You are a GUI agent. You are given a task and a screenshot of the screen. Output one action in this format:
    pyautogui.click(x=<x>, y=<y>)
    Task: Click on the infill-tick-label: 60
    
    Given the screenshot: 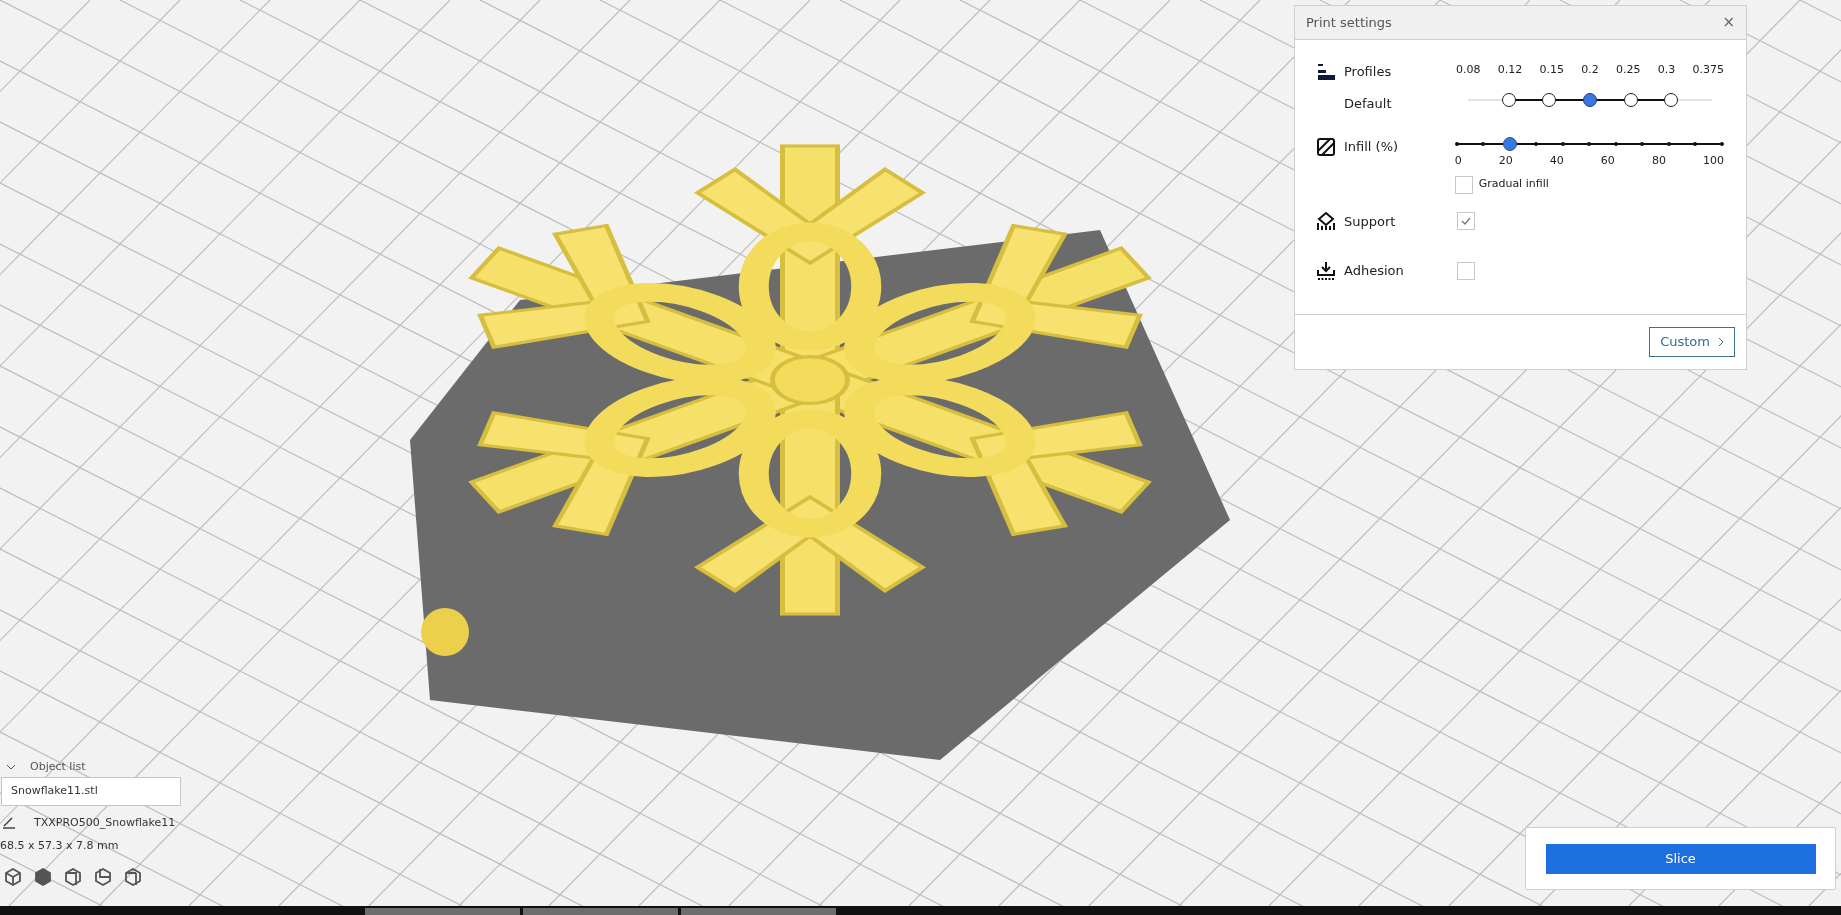 What is the action you would take?
    pyautogui.click(x=1607, y=161)
    